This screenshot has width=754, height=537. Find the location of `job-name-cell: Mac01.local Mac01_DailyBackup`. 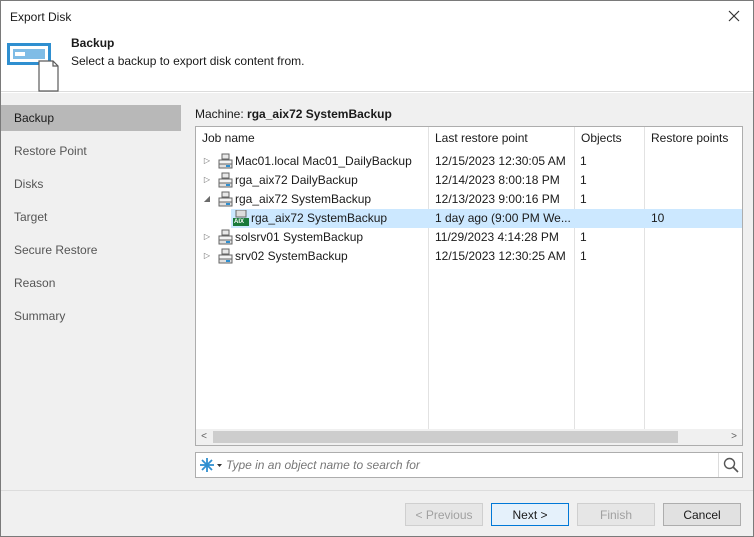

job-name-cell: Mac01.local Mac01_DailyBackup is located at coordinates (323, 161).